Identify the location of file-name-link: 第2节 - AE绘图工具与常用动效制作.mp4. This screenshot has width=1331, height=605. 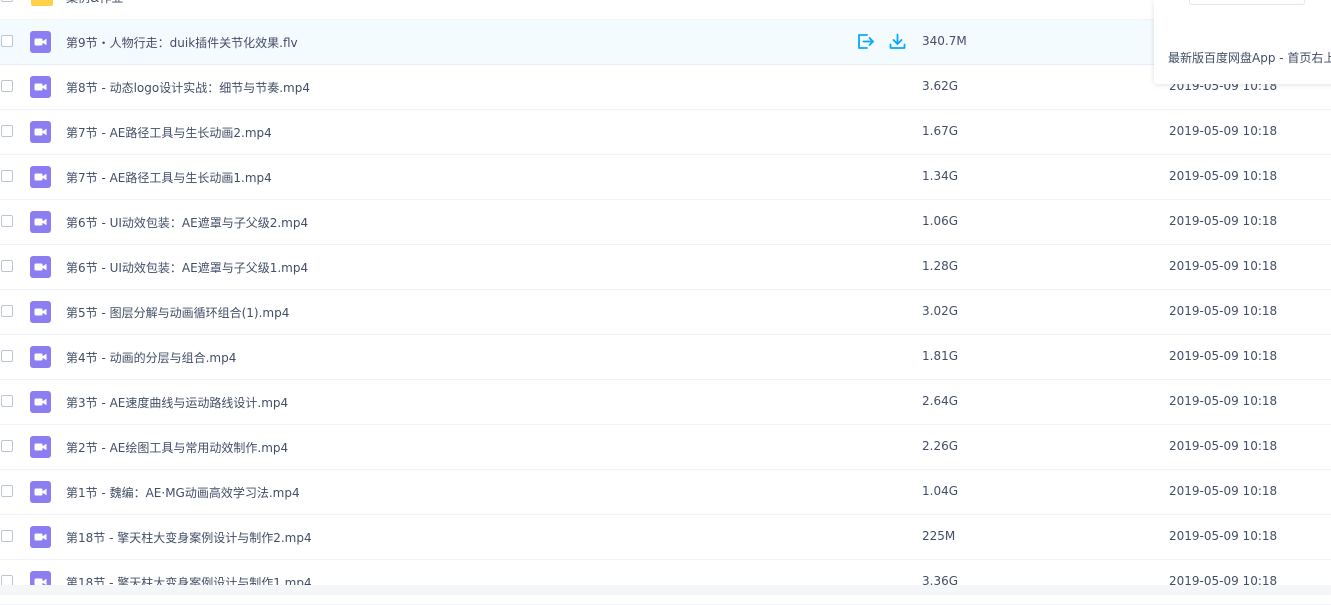
(177, 447).